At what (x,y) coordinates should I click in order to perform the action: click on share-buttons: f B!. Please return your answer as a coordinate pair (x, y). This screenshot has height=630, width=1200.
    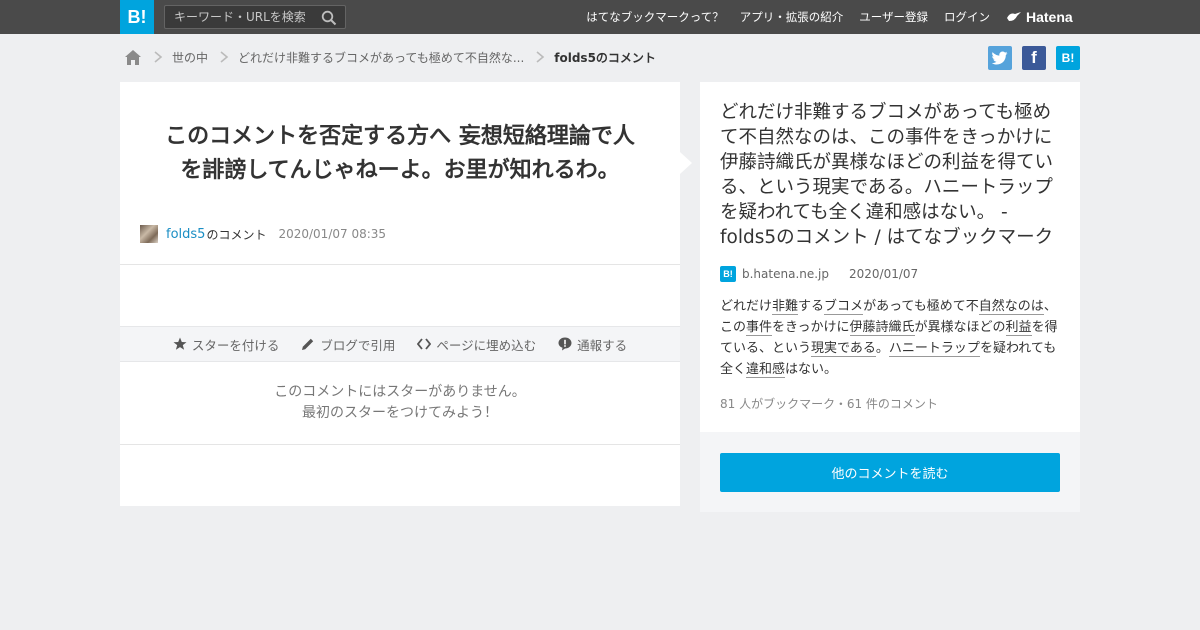
    Looking at the image, I should click on (1034, 58).